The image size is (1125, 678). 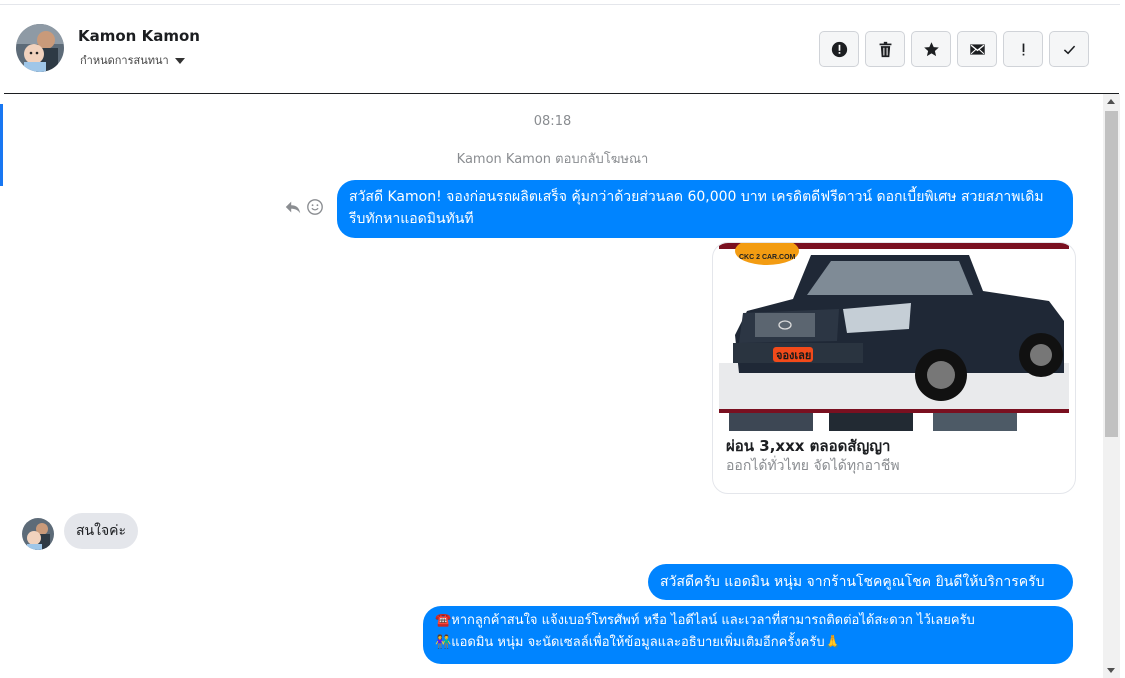 What do you see at coordinates (179, 61) in the screenshot?
I see `caret-down-icon` at bounding box center [179, 61].